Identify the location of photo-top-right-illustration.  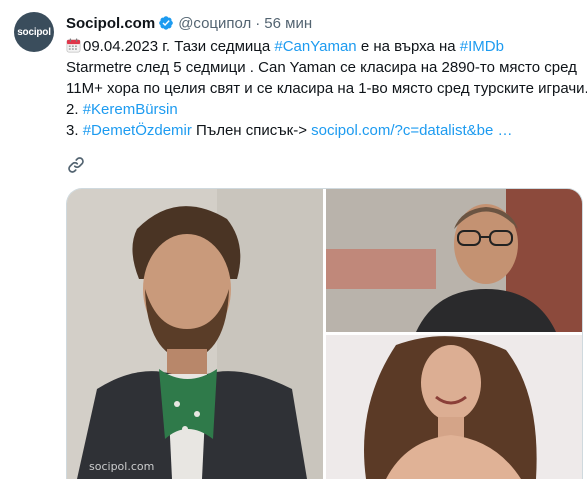
(454, 260).